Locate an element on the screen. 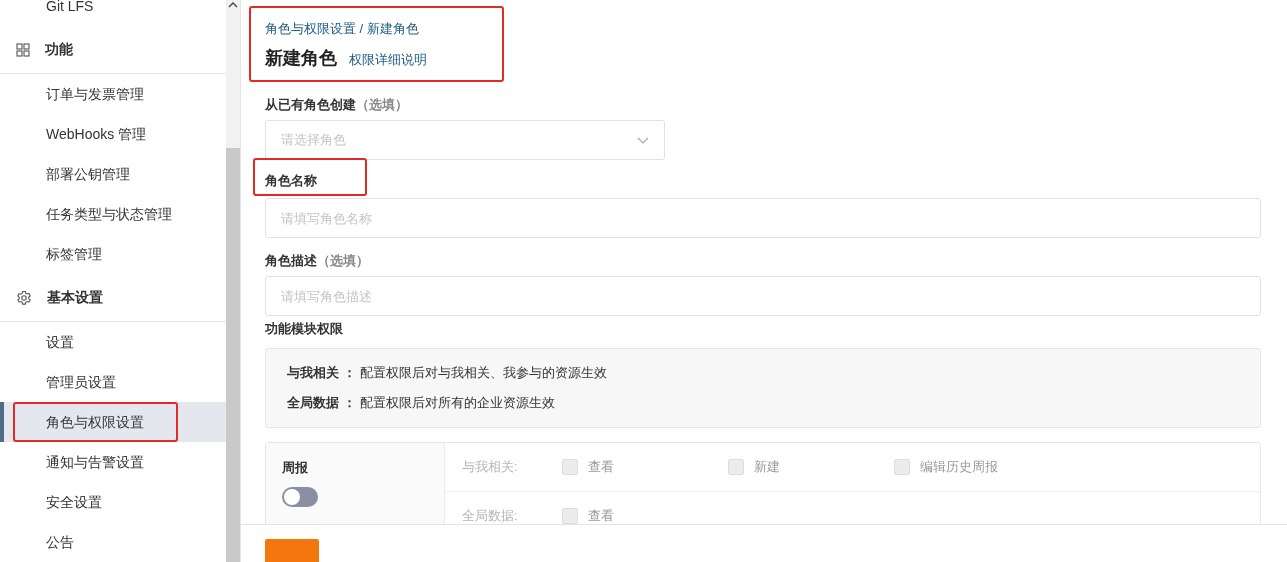  field-label: 从已有角色创建（选填） is located at coordinates (336, 105).